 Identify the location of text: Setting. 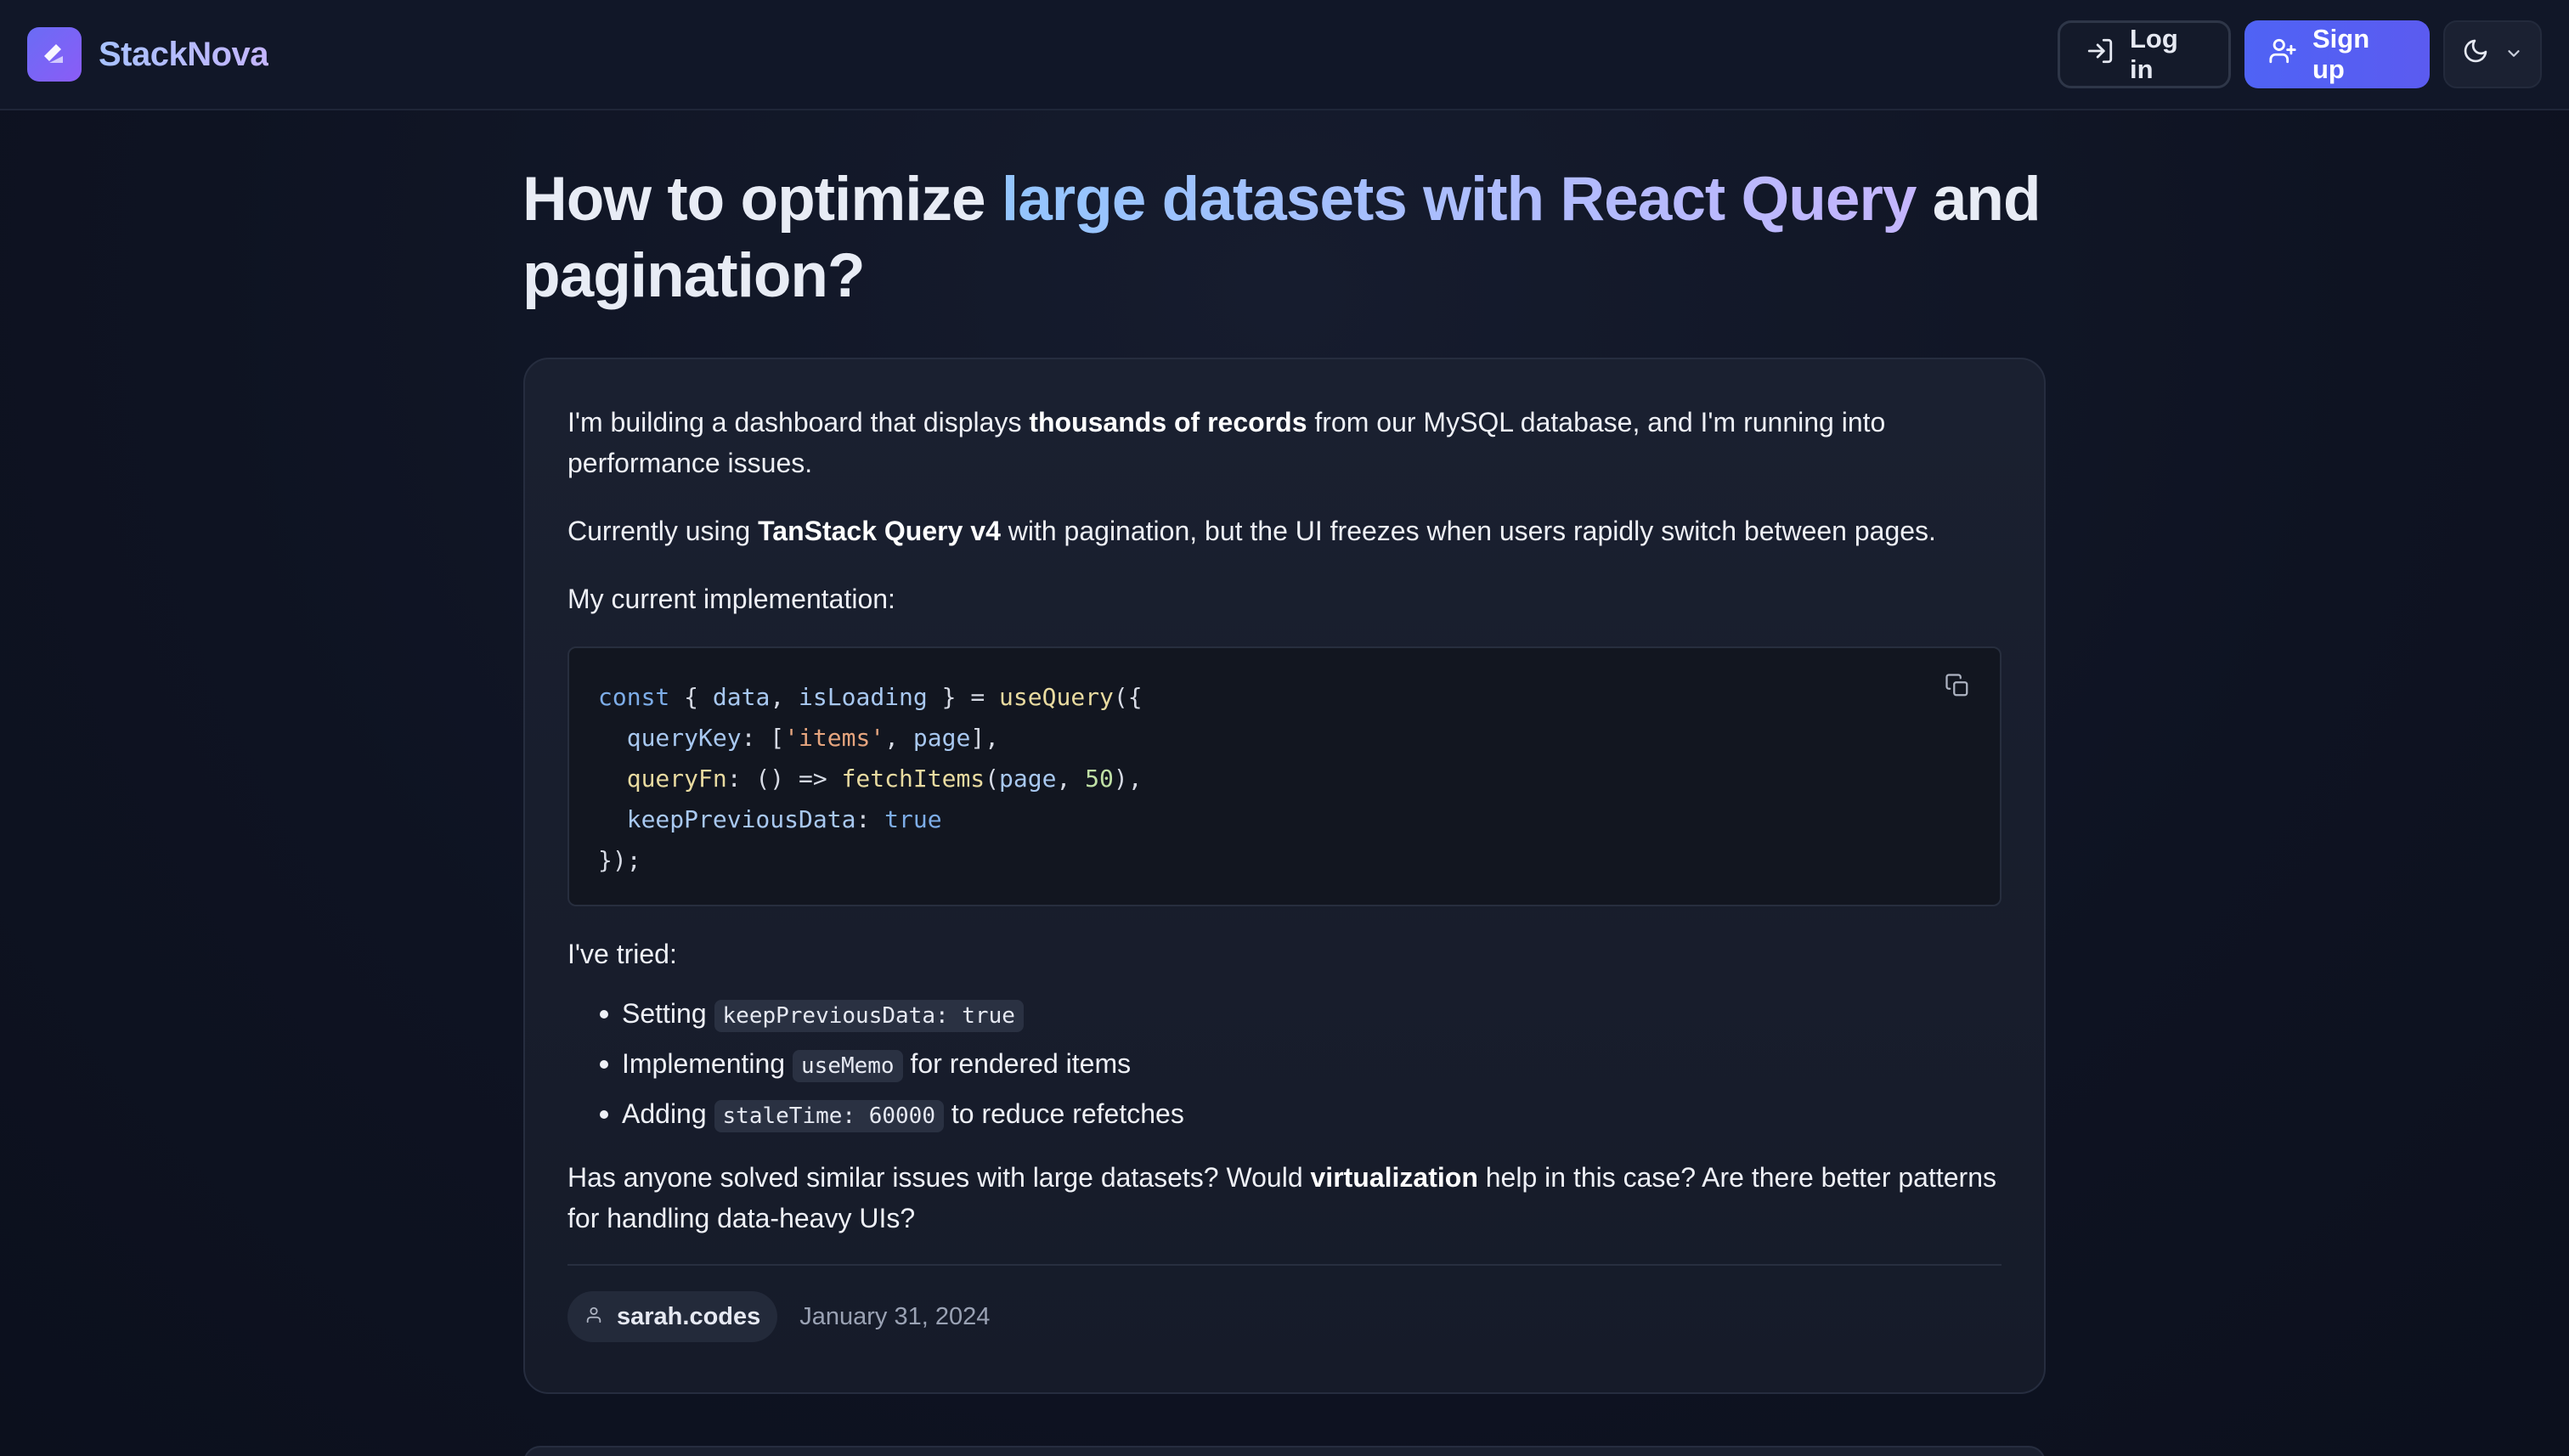
(668, 1014).